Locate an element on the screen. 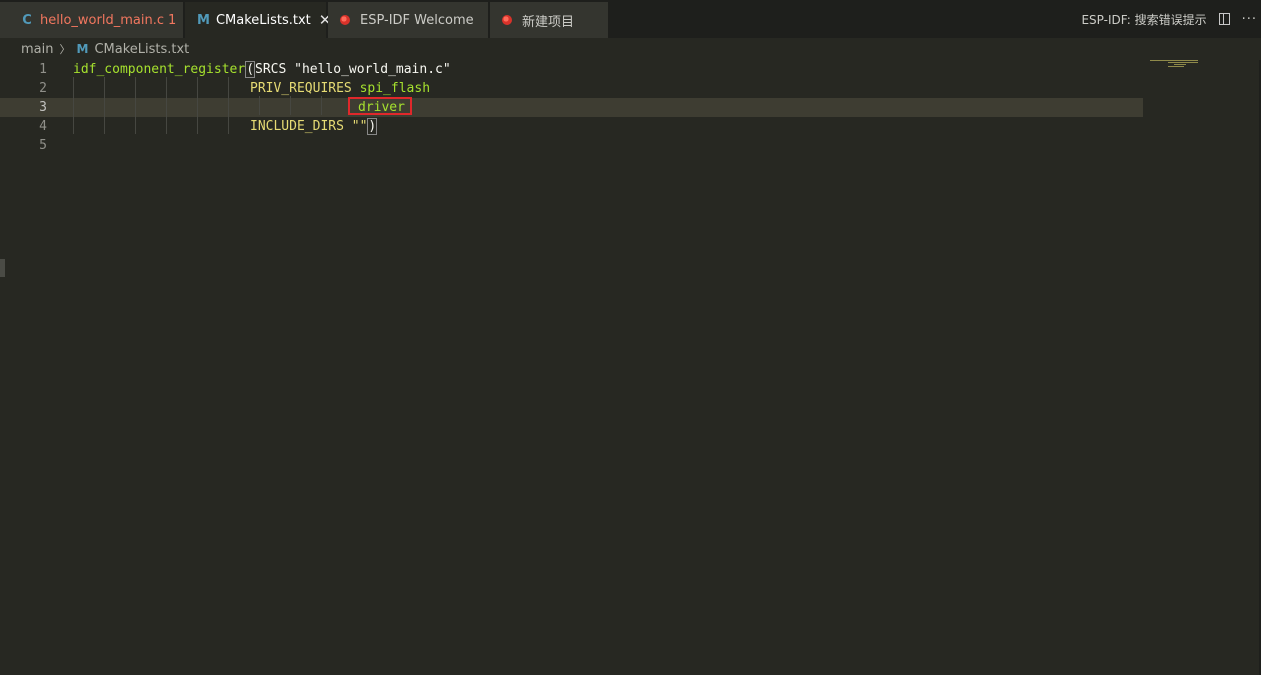 This screenshot has height=675, width=1261. tab-cmakelists: M CMakeLists.txt ✕ is located at coordinates (258, 20).